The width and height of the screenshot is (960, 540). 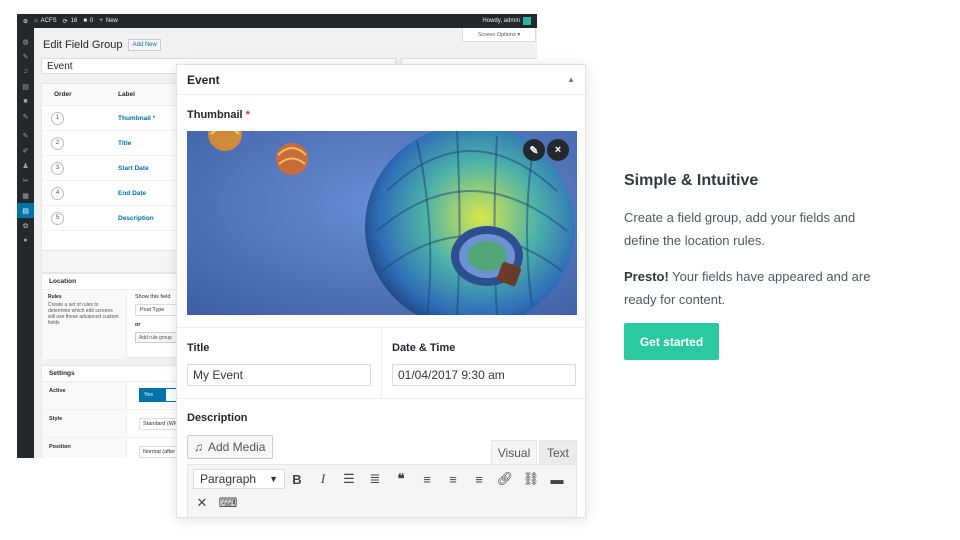 What do you see at coordinates (136, 218) in the screenshot?
I see `field-label-link: Description` at bounding box center [136, 218].